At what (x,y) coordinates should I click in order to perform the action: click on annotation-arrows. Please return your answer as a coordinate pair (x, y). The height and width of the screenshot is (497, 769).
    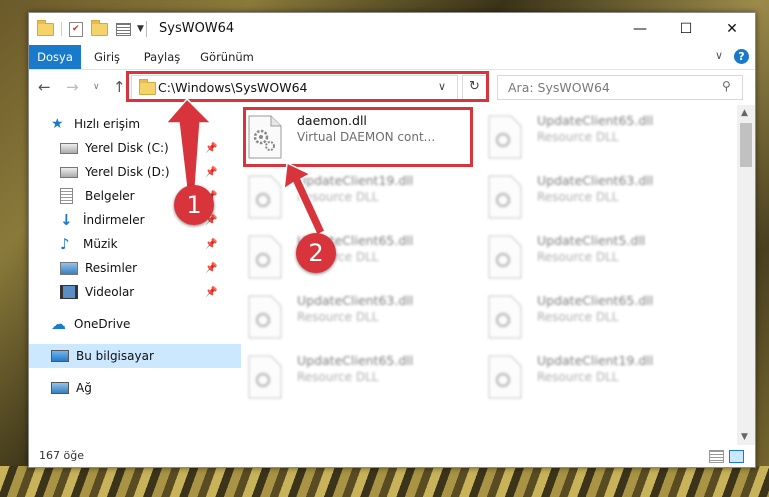
    Looking at the image, I should click on (245, 167).